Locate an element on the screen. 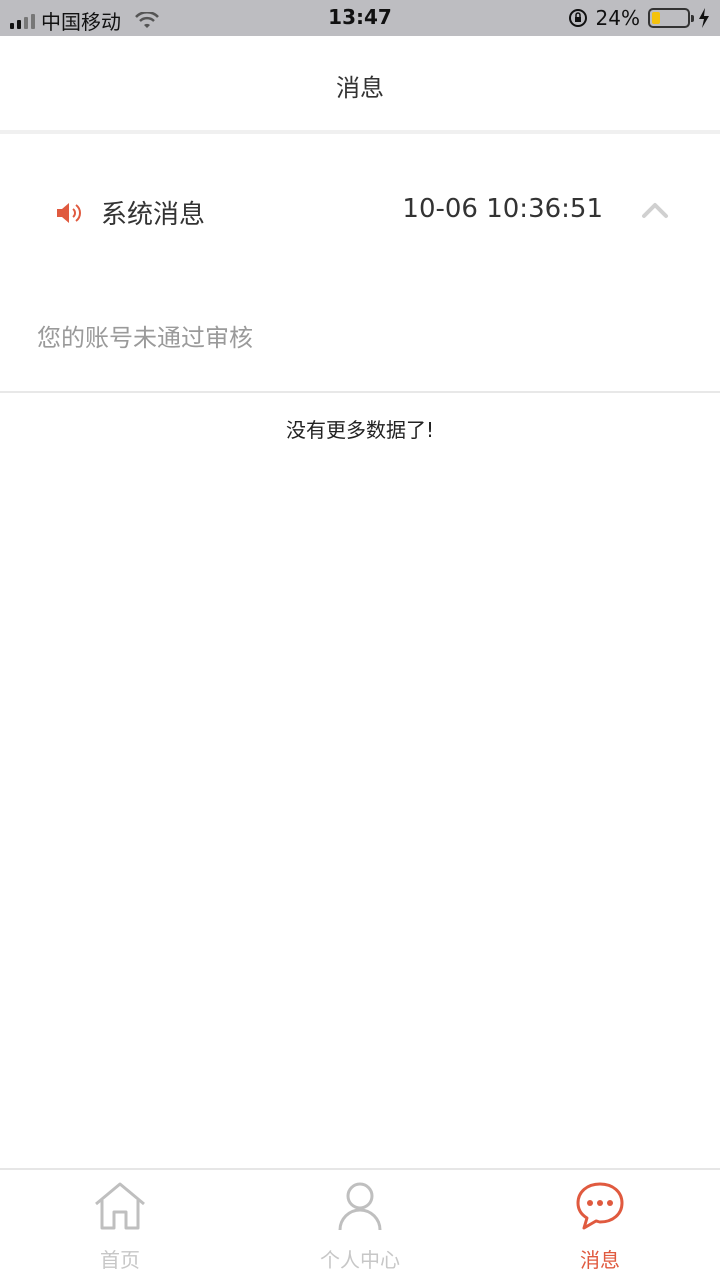 This screenshot has width=720, height=1282. tab-home: 首页 is located at coordinates (120, 1226).